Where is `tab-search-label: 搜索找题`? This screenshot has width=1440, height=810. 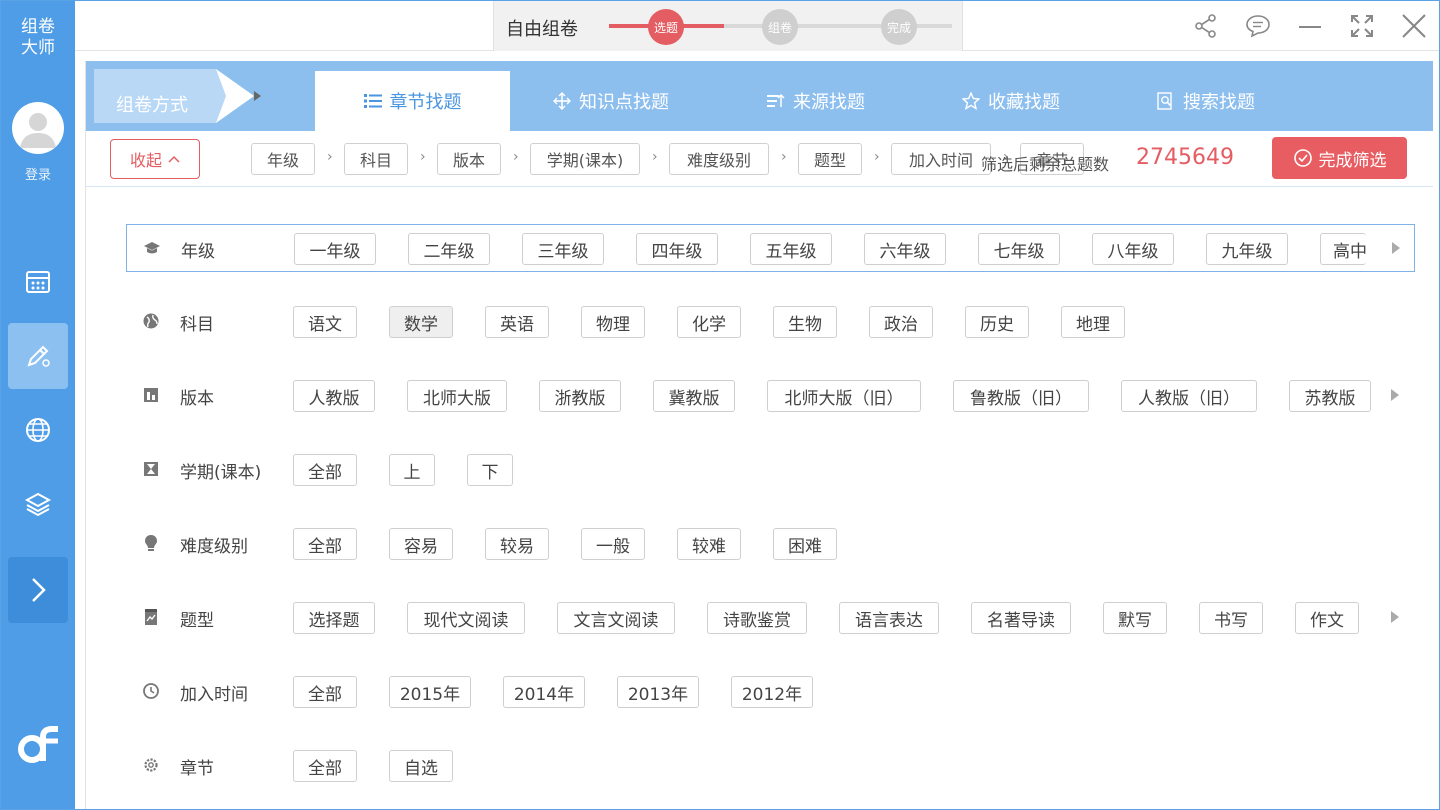 tab-search-label: 搜索找题 is located at coordinates (1219, 102).